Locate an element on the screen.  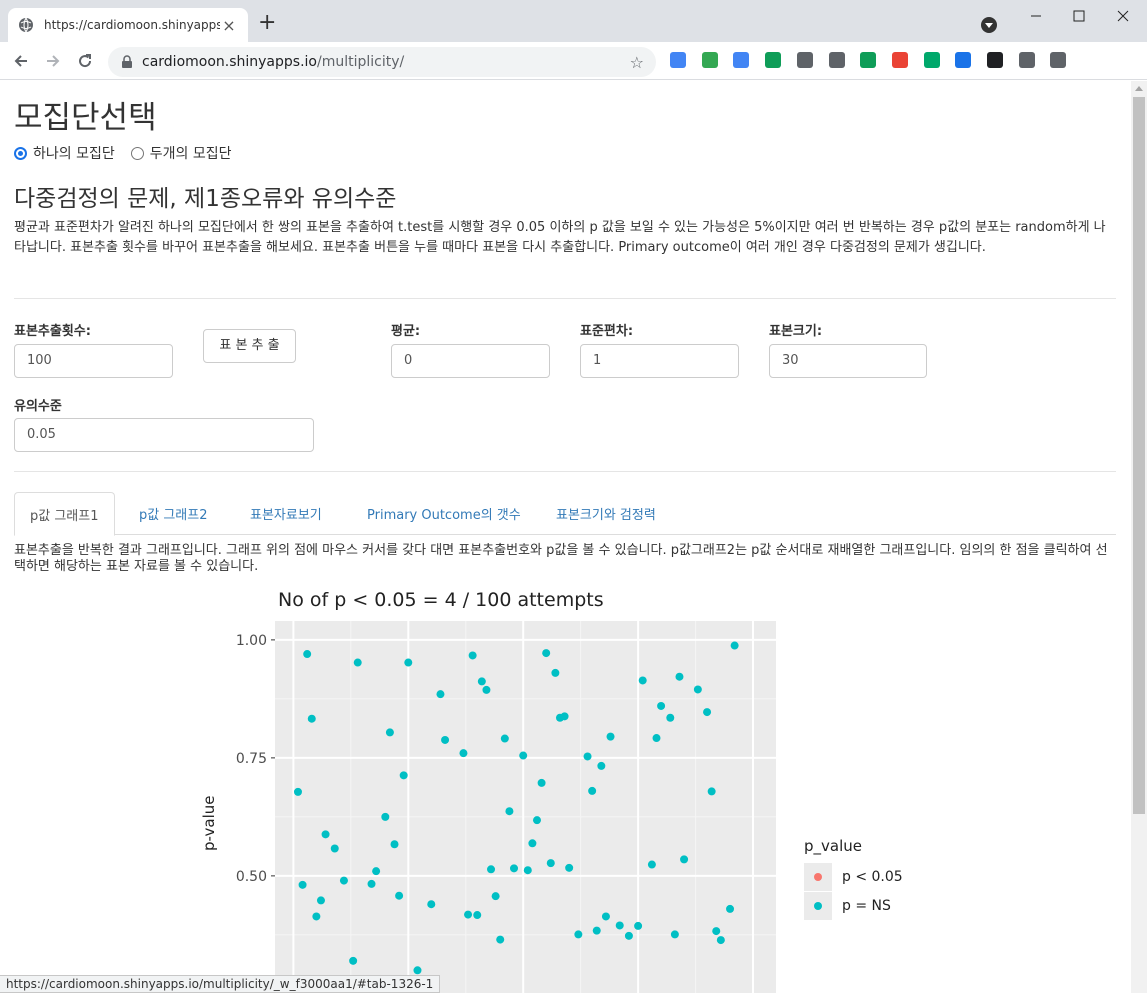
sd-input: 1 is located at coordinates (659, 361).